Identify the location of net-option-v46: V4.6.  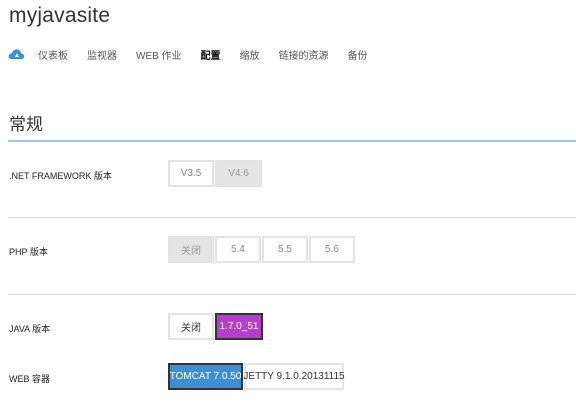
(238, 173).